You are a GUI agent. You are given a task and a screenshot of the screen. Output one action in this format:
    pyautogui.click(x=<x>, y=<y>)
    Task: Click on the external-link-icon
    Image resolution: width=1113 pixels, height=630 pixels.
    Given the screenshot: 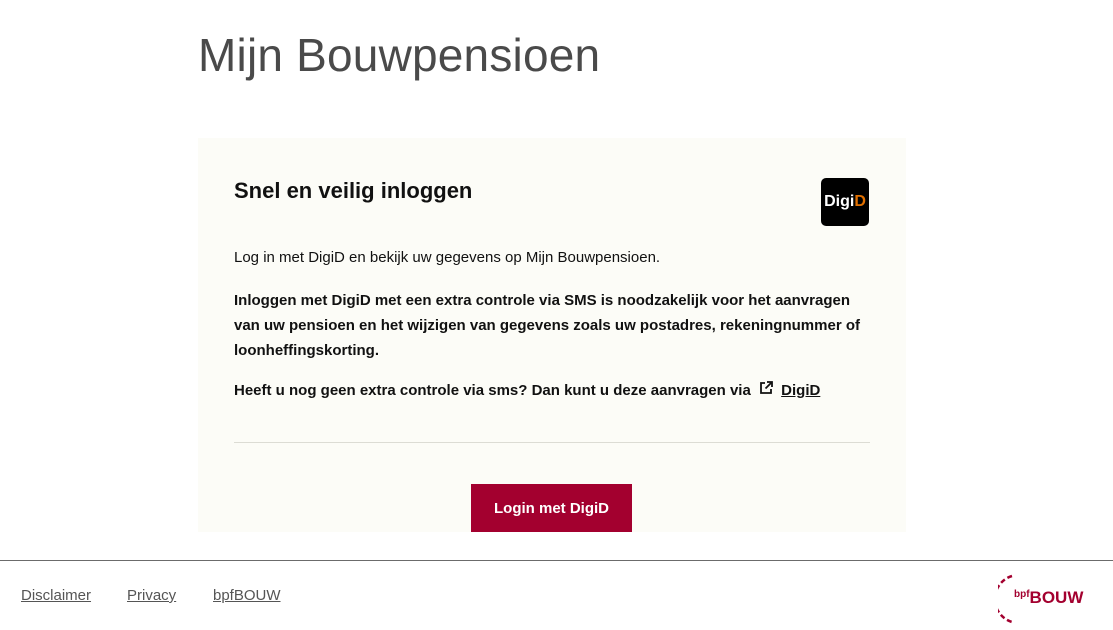 What is the action you would take?
    pyautogui.click(x=766, y=387)
    